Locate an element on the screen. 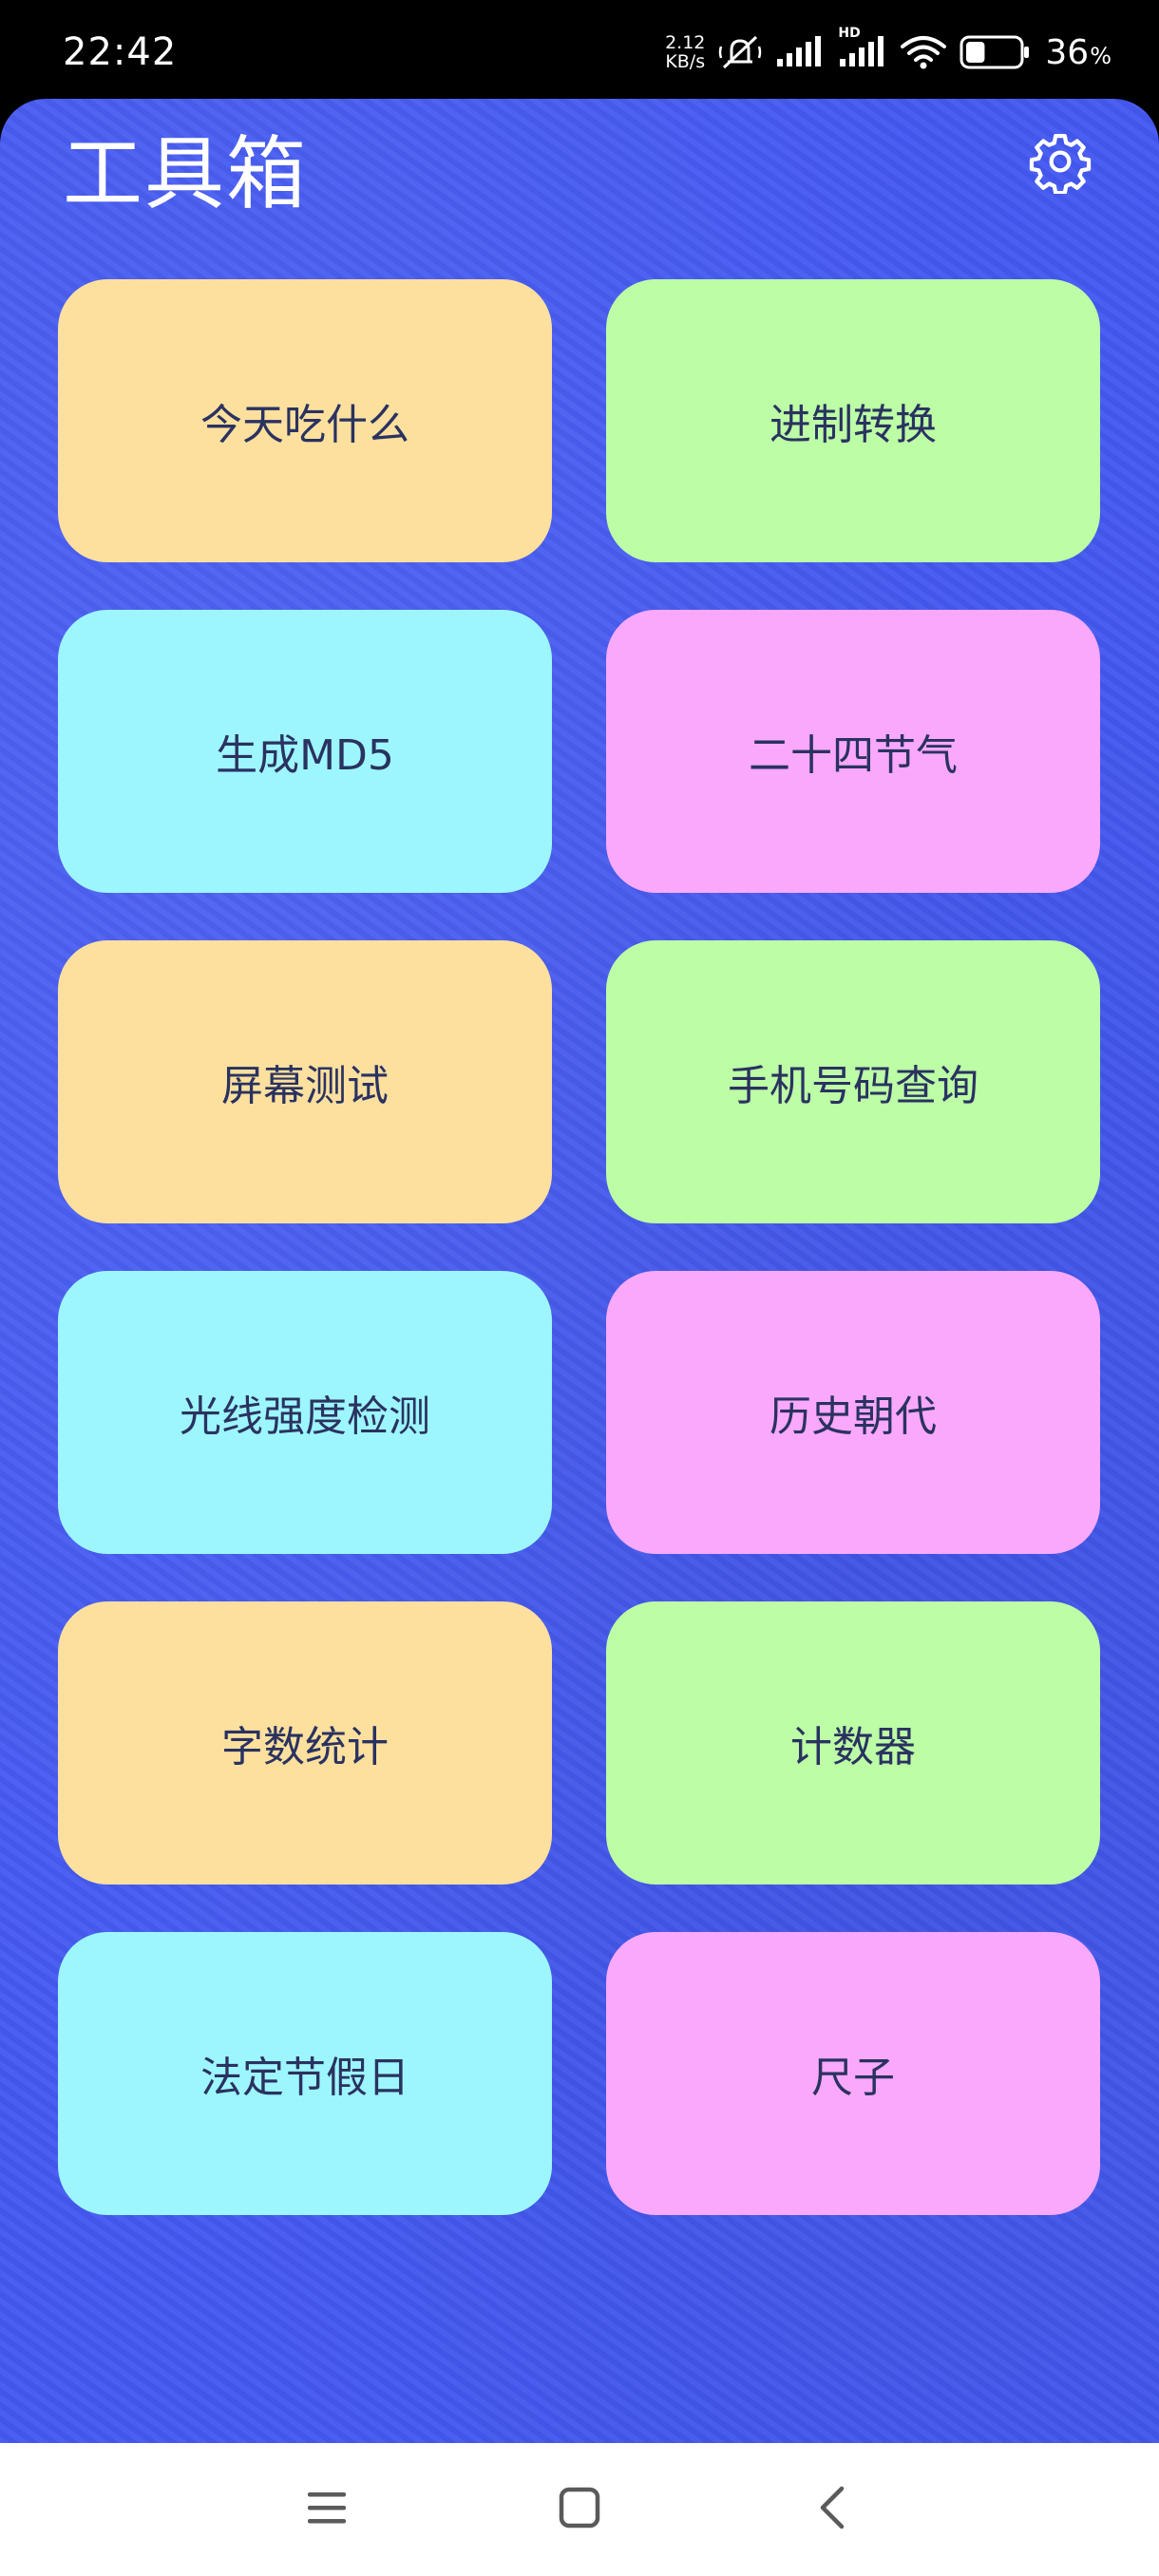 The image size is (1159, 2576). home-icon is located at coordinates (579, 2509).